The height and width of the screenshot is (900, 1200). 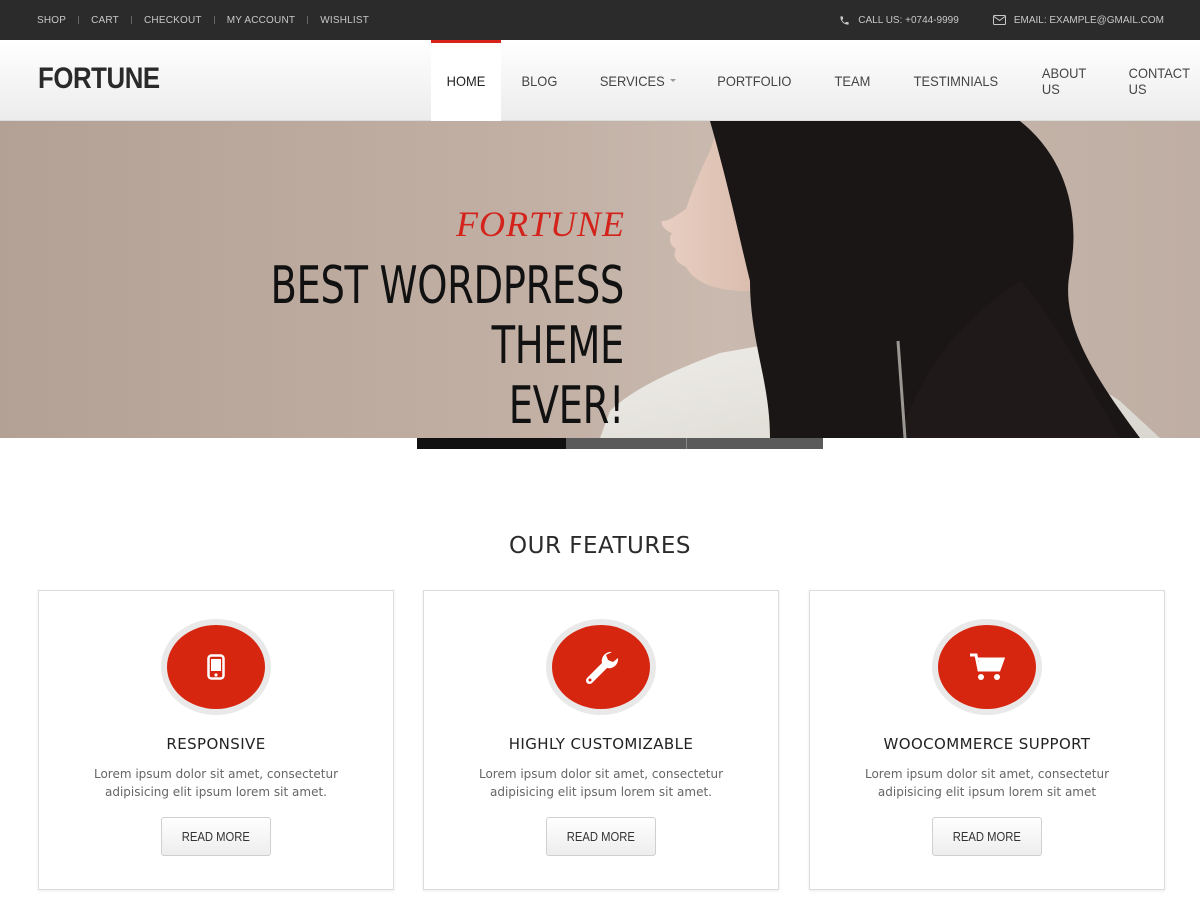 What do you see at coordinates (1089, 20) in the screenshot?
I see `email-text: EMAIL: EXAMPLE@GMAIL.COM` at bounding box center [1089, 20].